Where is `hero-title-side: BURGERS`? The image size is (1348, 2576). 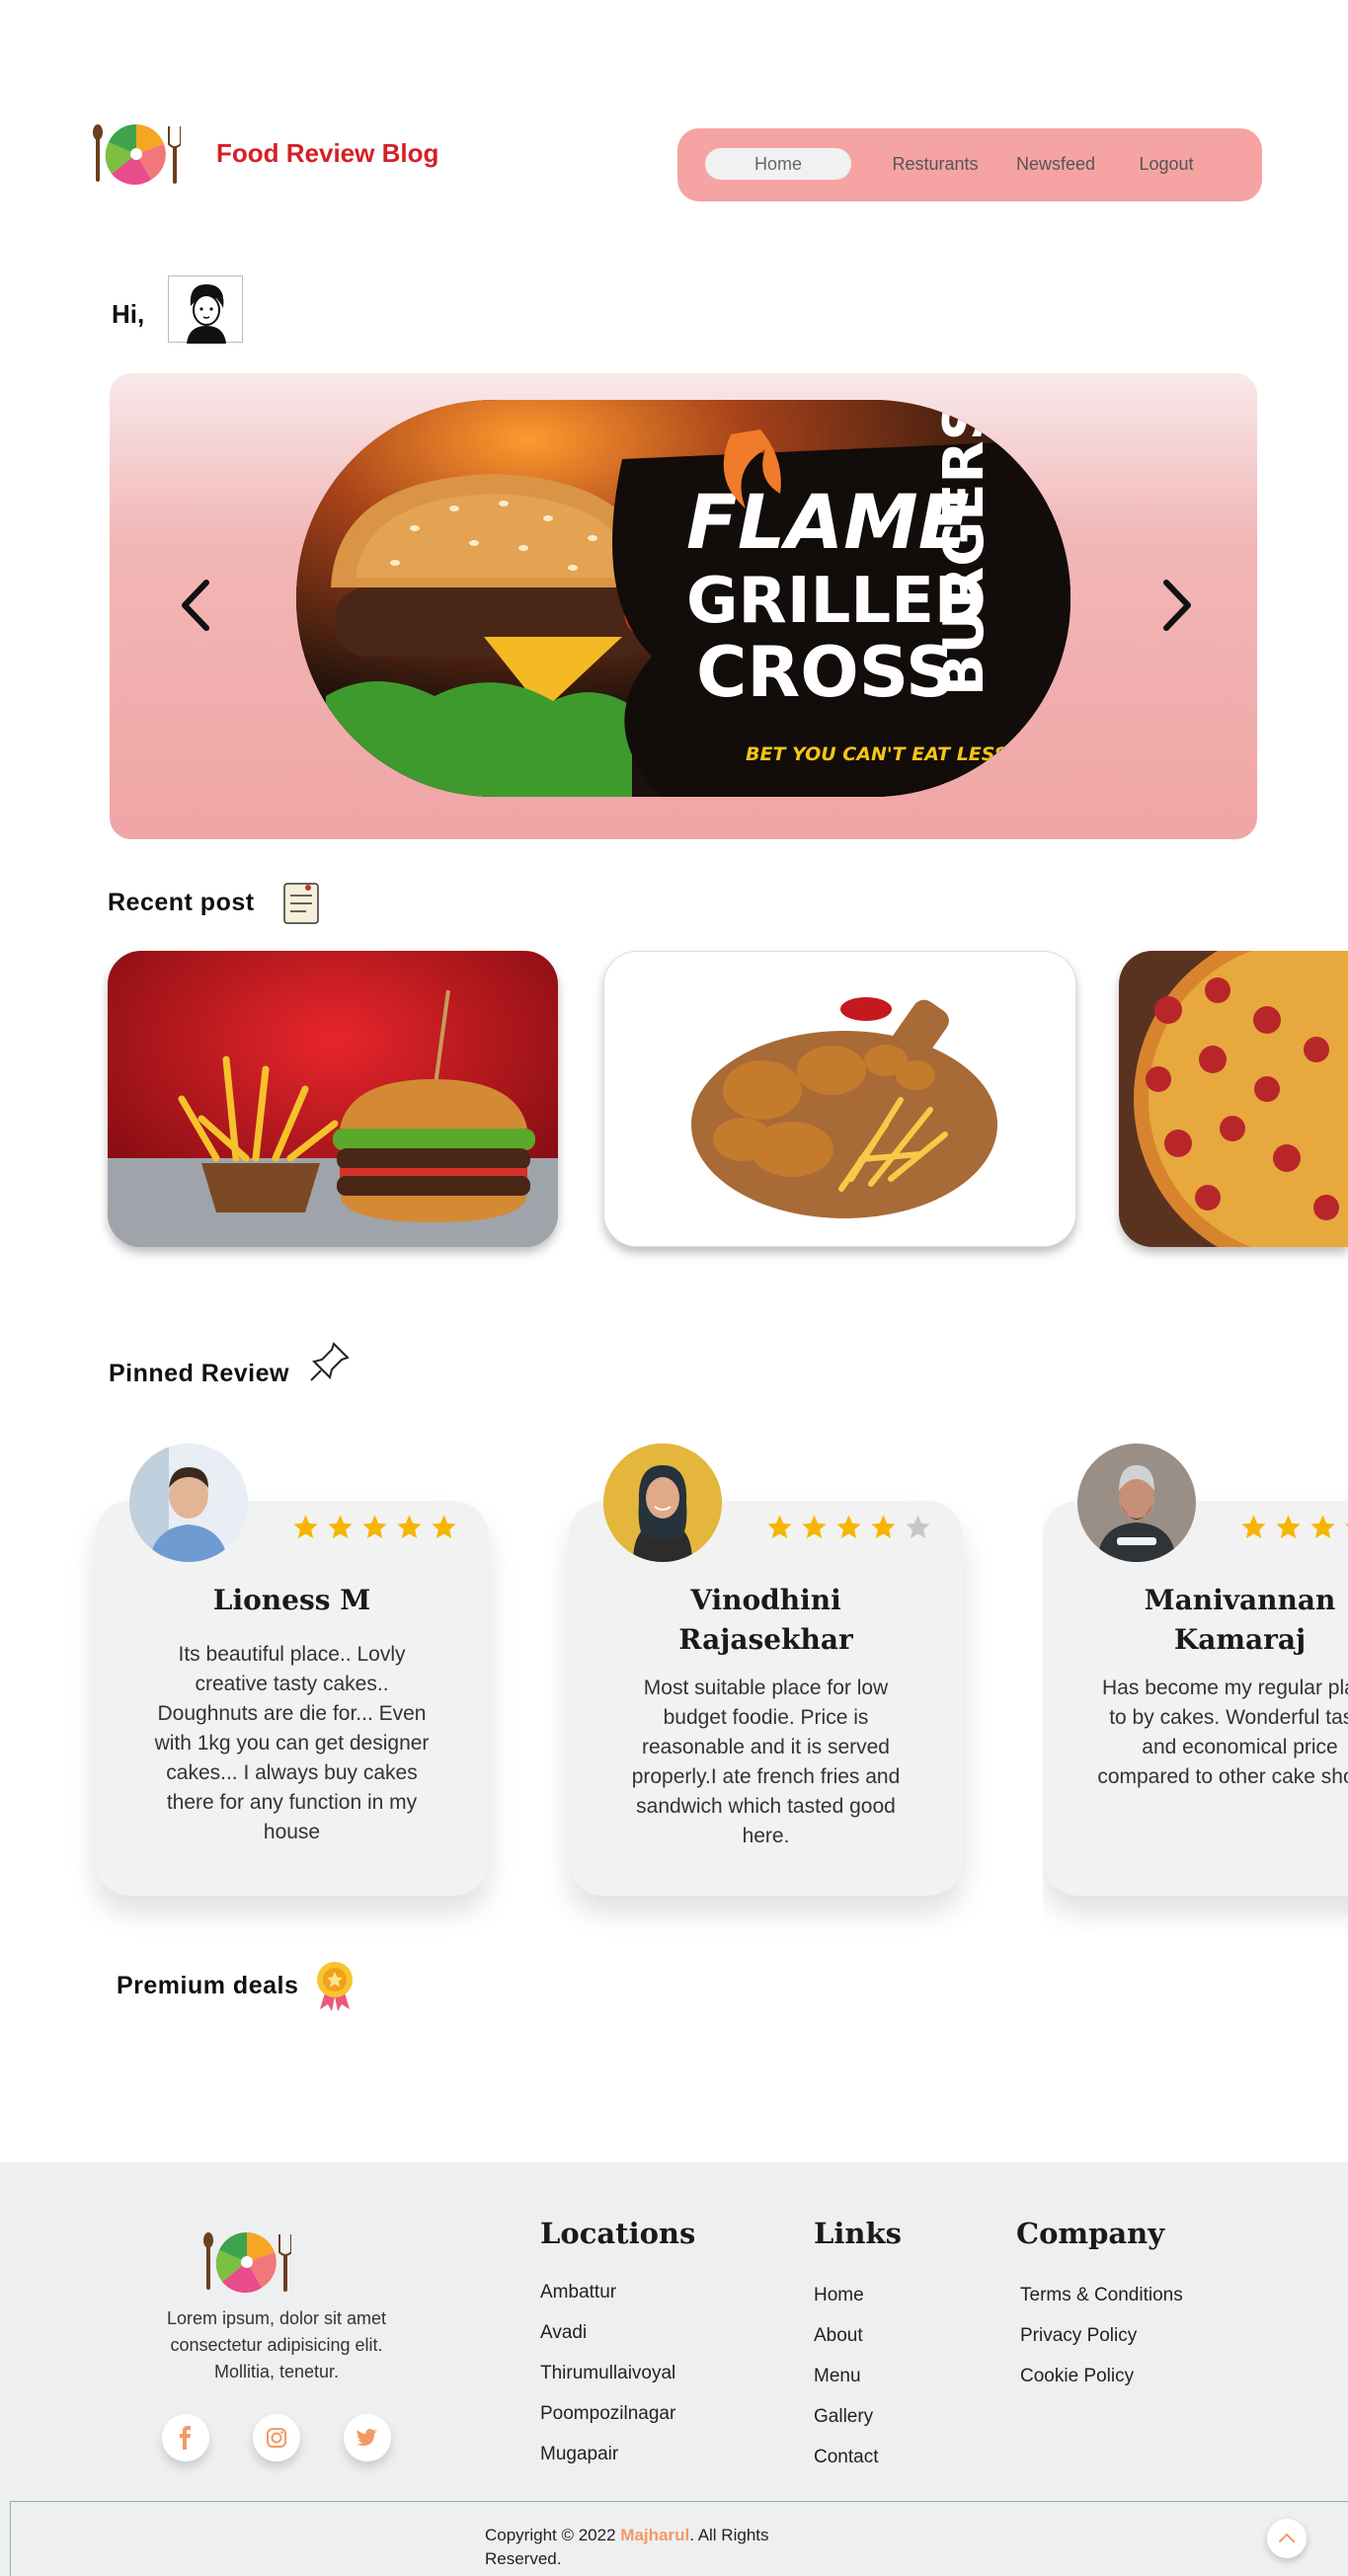
hero-title-side: BURGERS is located at coordinates (964, 548).